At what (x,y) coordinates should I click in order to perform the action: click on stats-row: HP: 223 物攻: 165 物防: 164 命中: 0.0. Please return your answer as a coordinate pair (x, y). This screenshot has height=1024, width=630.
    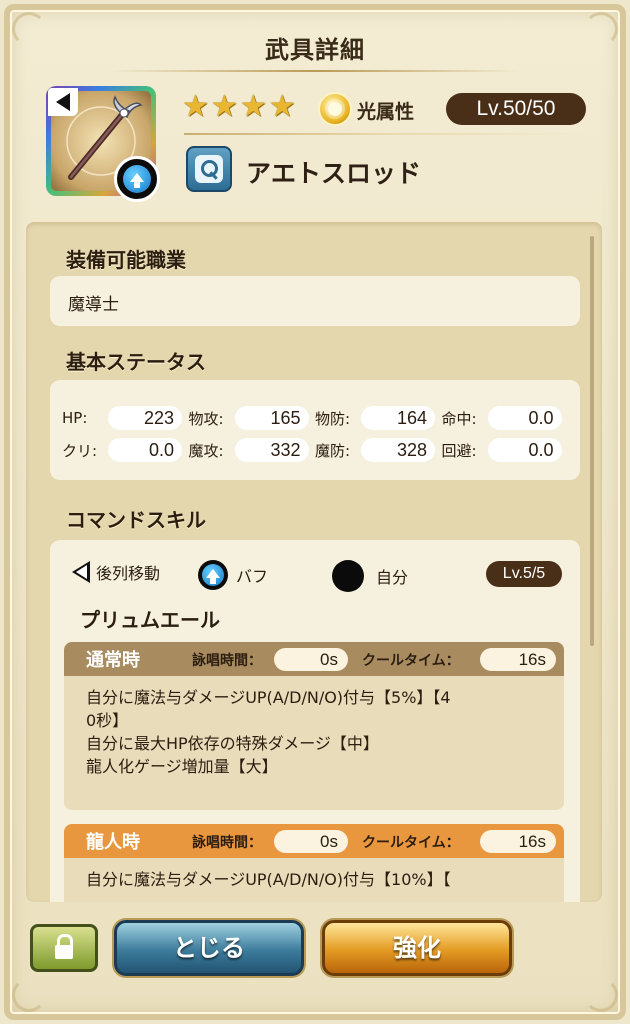
    Looking at the image, I should click on (315, 418).